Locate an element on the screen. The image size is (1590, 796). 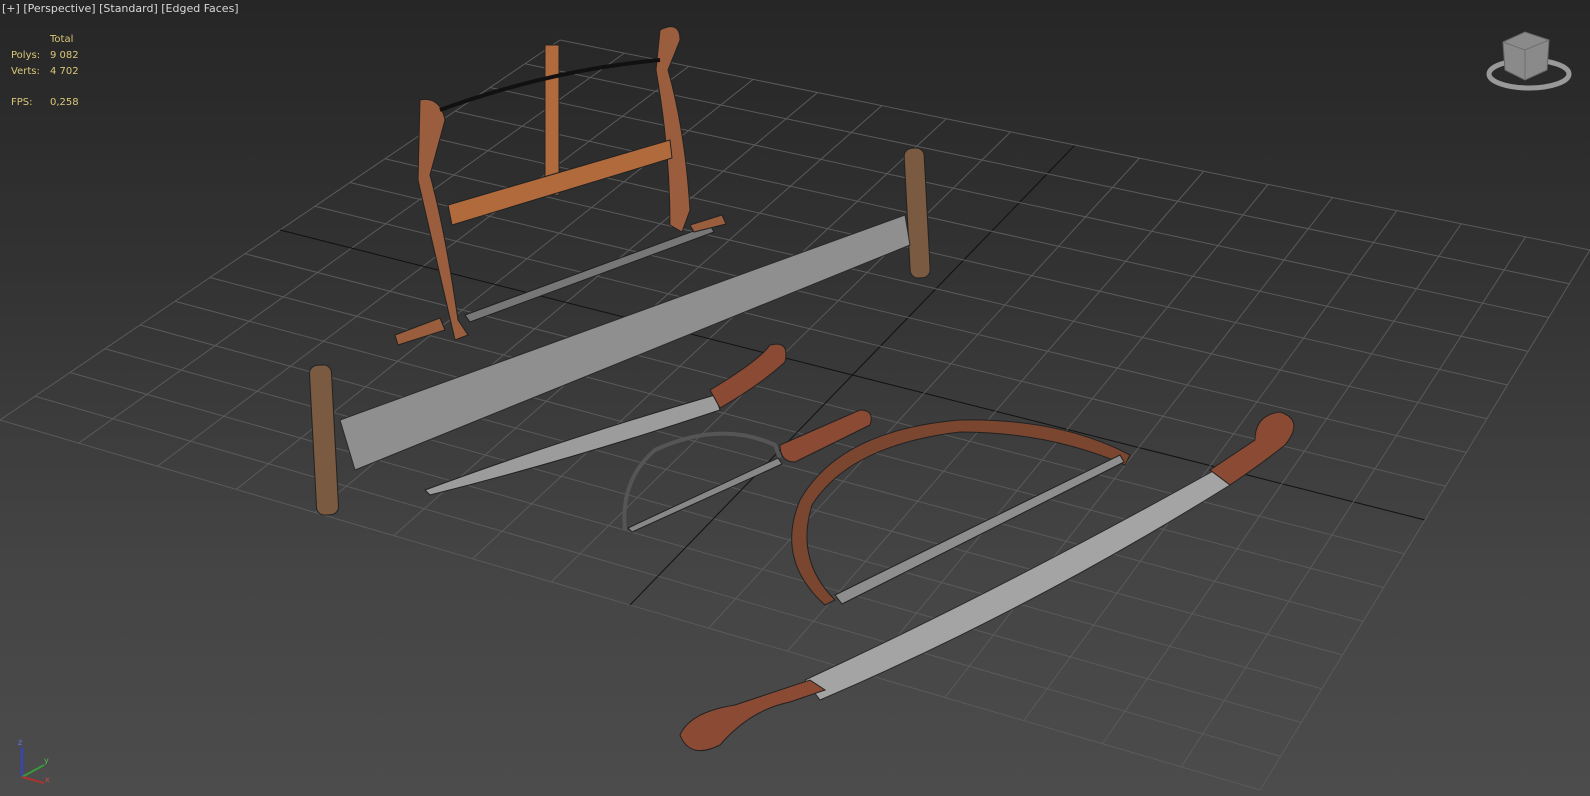
fps-label: FPS: is located at coordinates (22, 102).